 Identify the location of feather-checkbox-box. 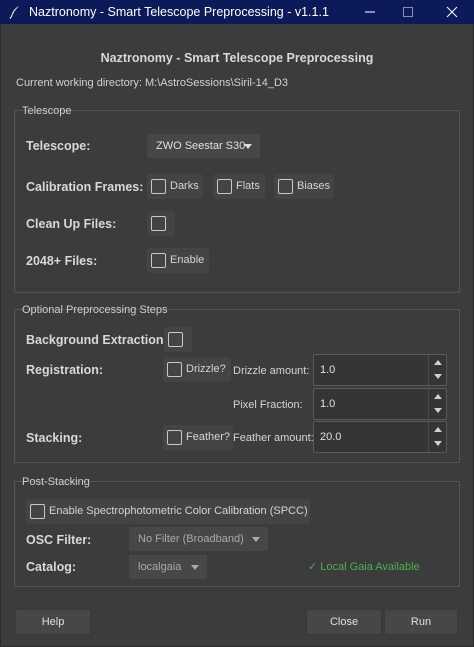
(174, 437).